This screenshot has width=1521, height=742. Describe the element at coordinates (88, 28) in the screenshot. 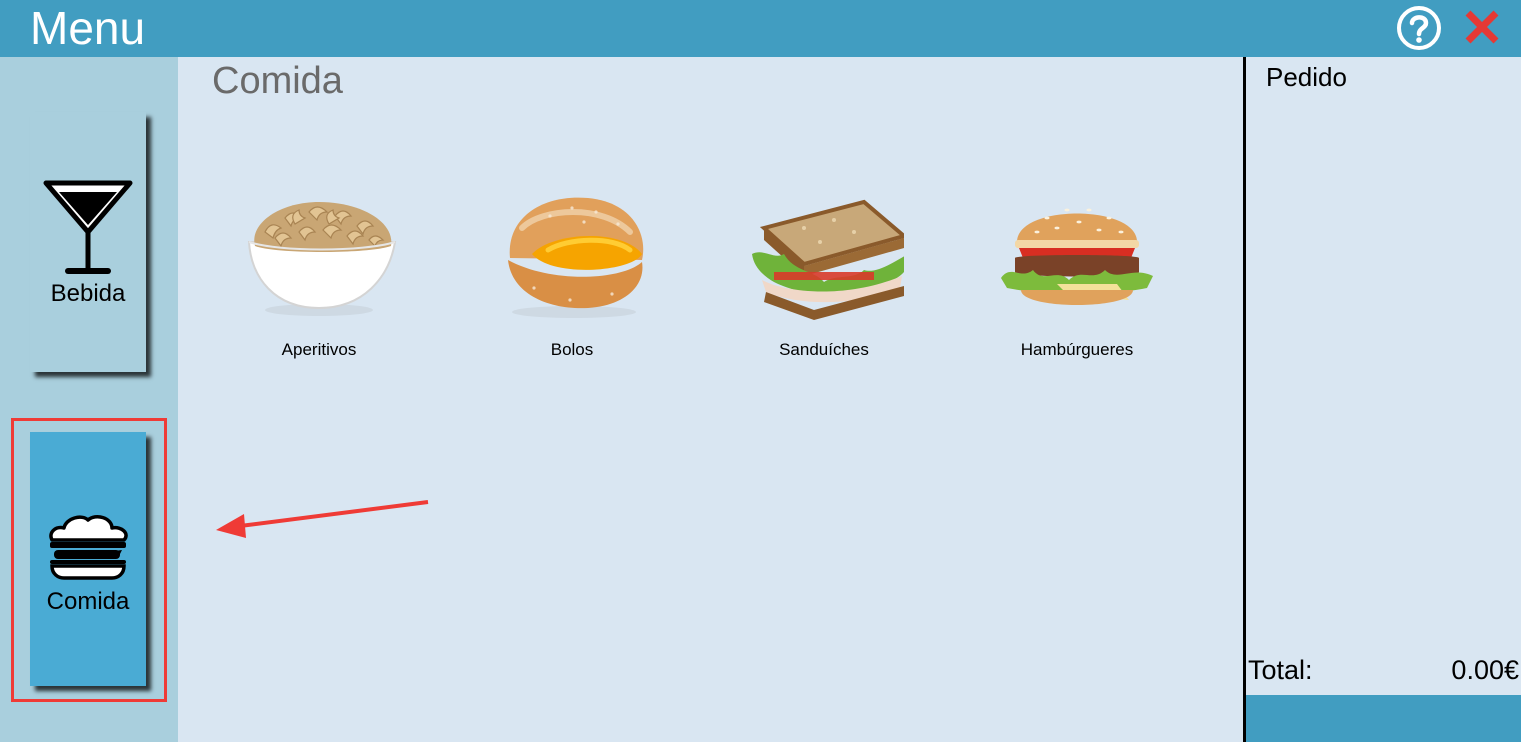

I see `app-title: Menu` at that location.